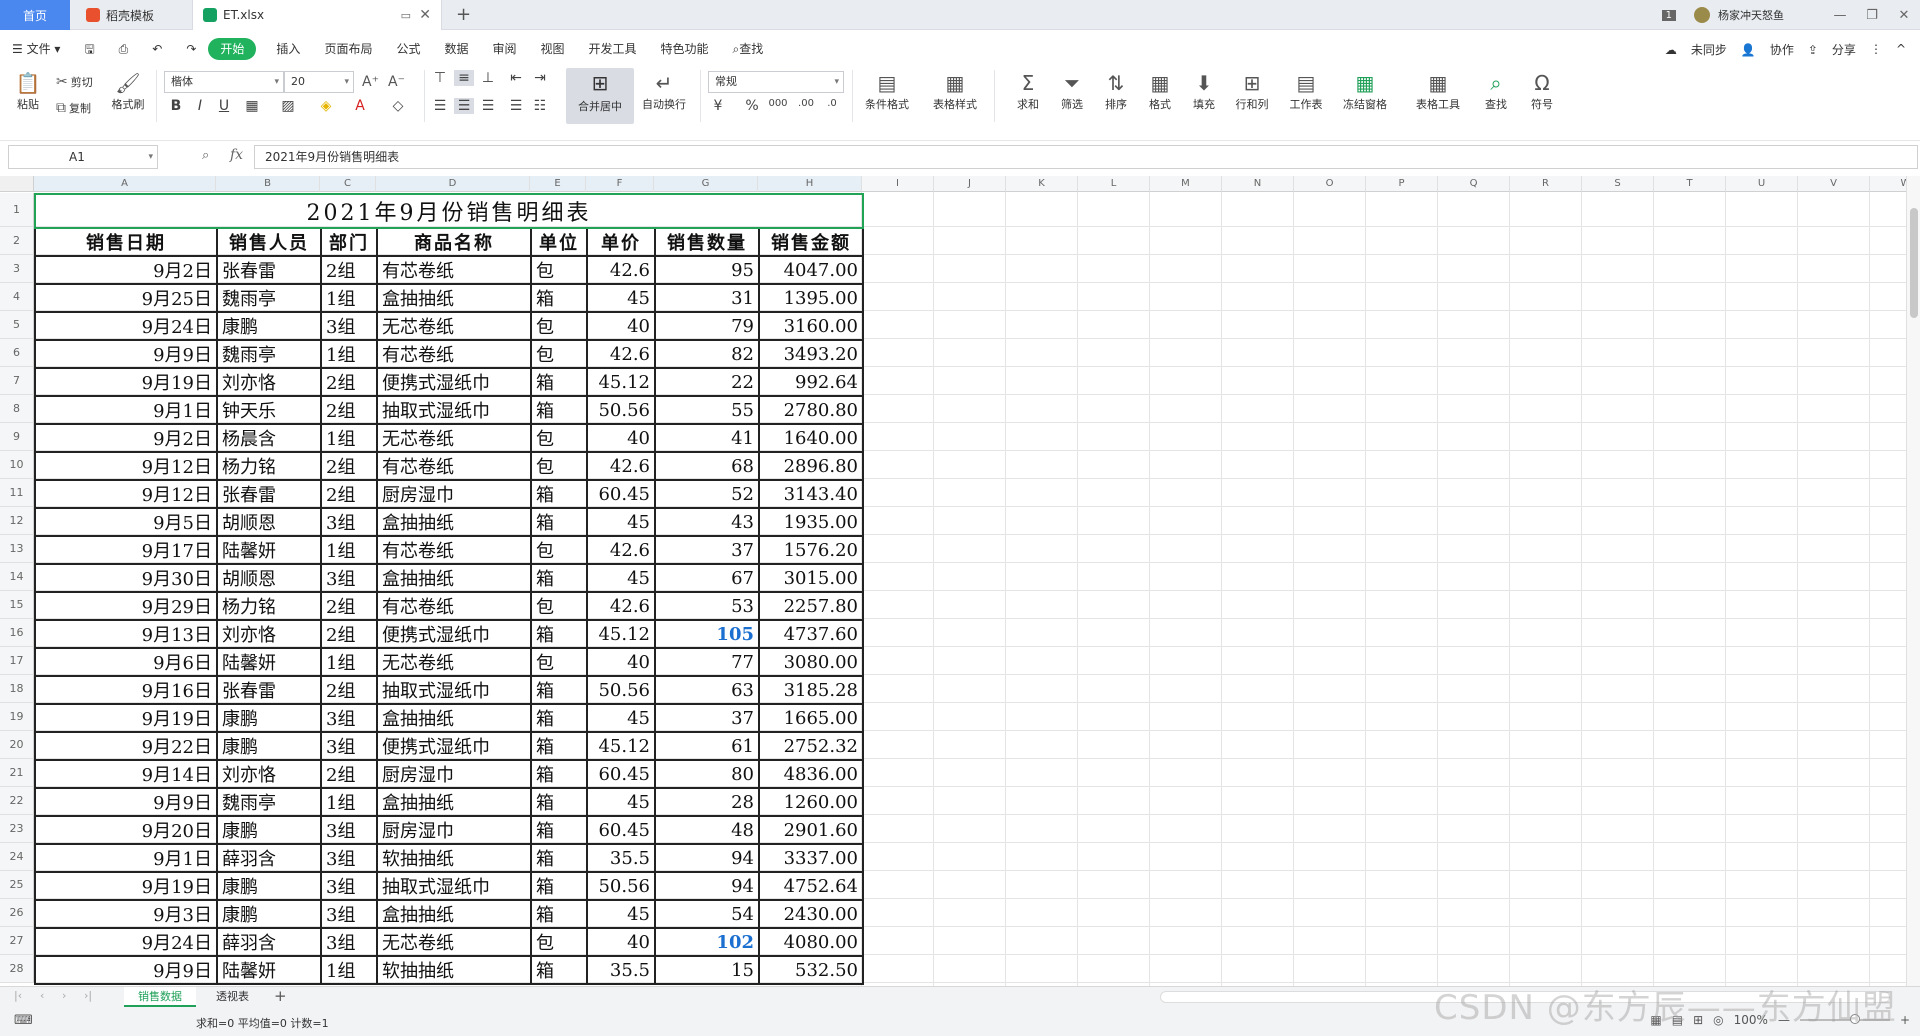 The width and height of the screenshot is (1920, 1036). Describe the element at coordinates (621, 690) in the screenshot. I see `table-cell: 50.56` at that location.